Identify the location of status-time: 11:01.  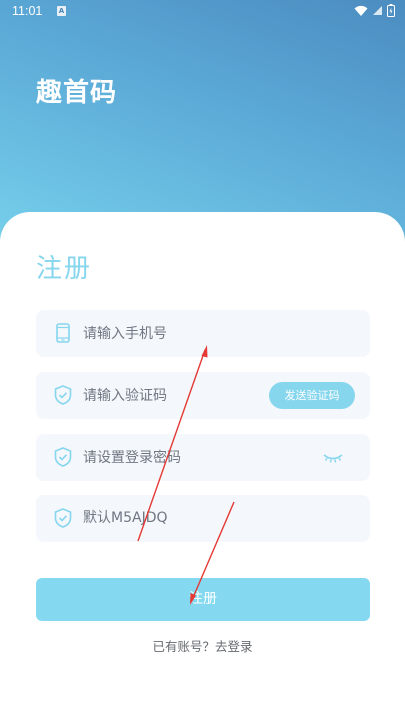
(27, 11).